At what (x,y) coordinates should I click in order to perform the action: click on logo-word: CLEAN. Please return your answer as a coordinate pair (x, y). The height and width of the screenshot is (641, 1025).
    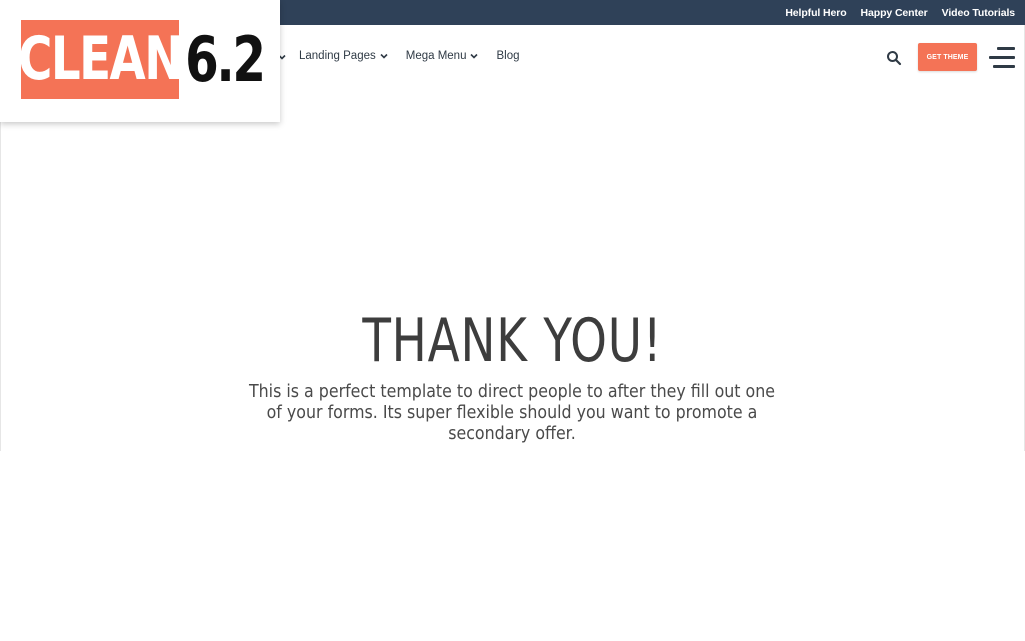
    Looking at the image, I should click on (100, 59).